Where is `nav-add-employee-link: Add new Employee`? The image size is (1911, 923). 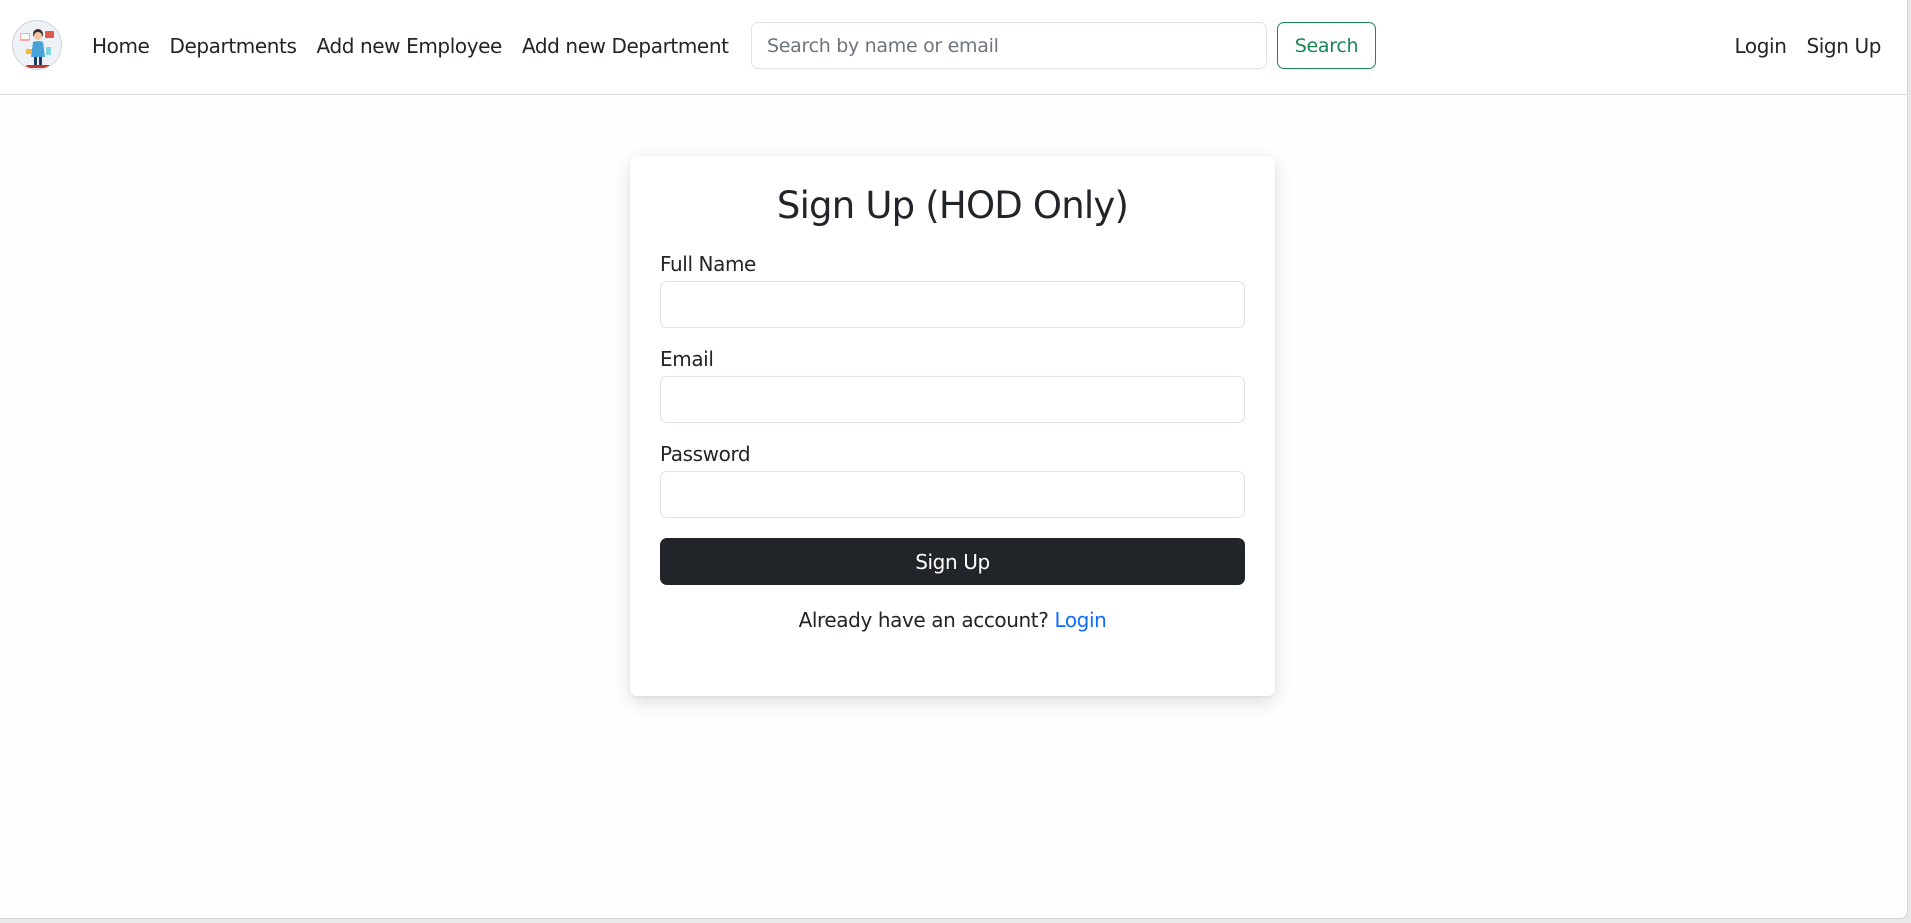 nav-add-employee-link: Add new Employee is located at coordinates (410, 46).